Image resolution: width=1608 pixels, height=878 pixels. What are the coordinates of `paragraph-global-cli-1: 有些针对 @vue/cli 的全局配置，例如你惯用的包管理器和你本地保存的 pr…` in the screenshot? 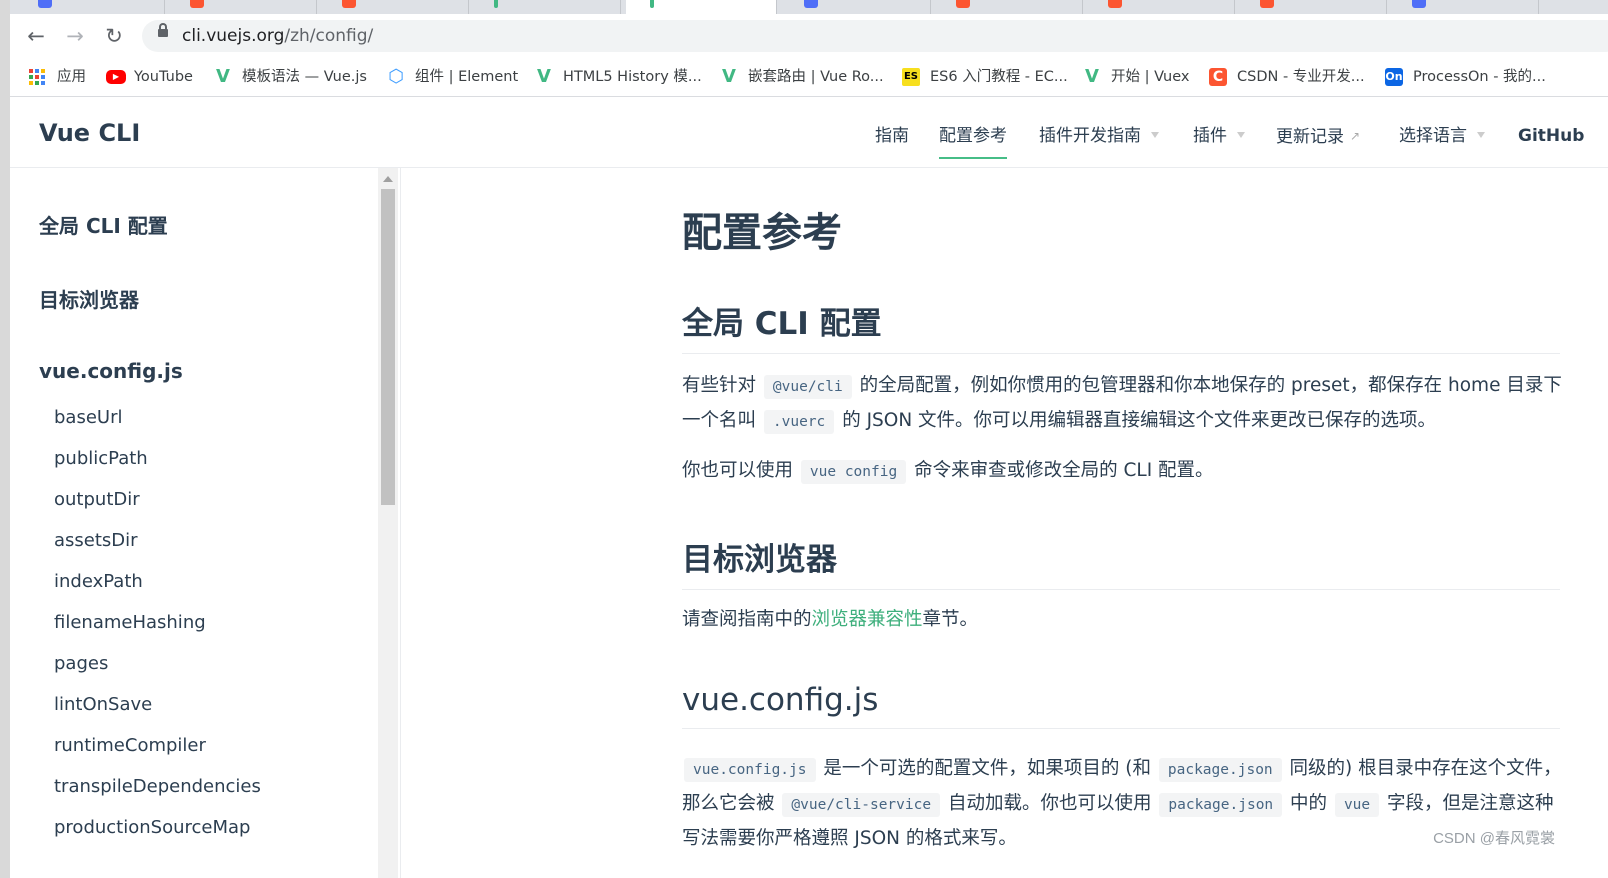 It's located at (1122, 404).